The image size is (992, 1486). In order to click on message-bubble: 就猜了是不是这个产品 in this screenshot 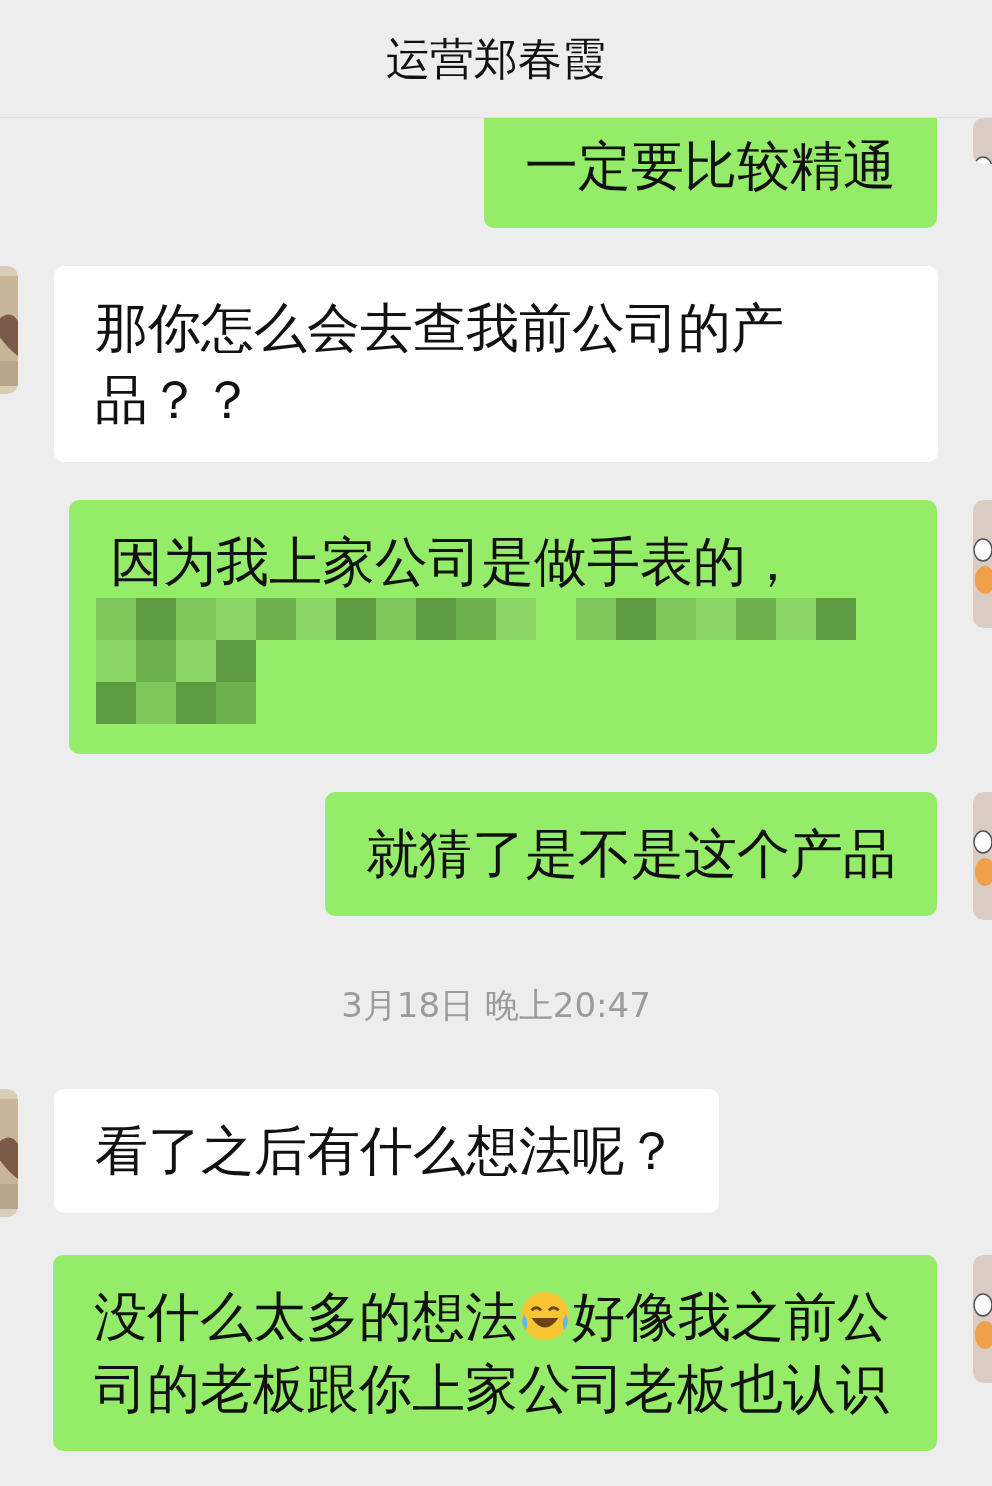, I will do `click(631, 854)`.